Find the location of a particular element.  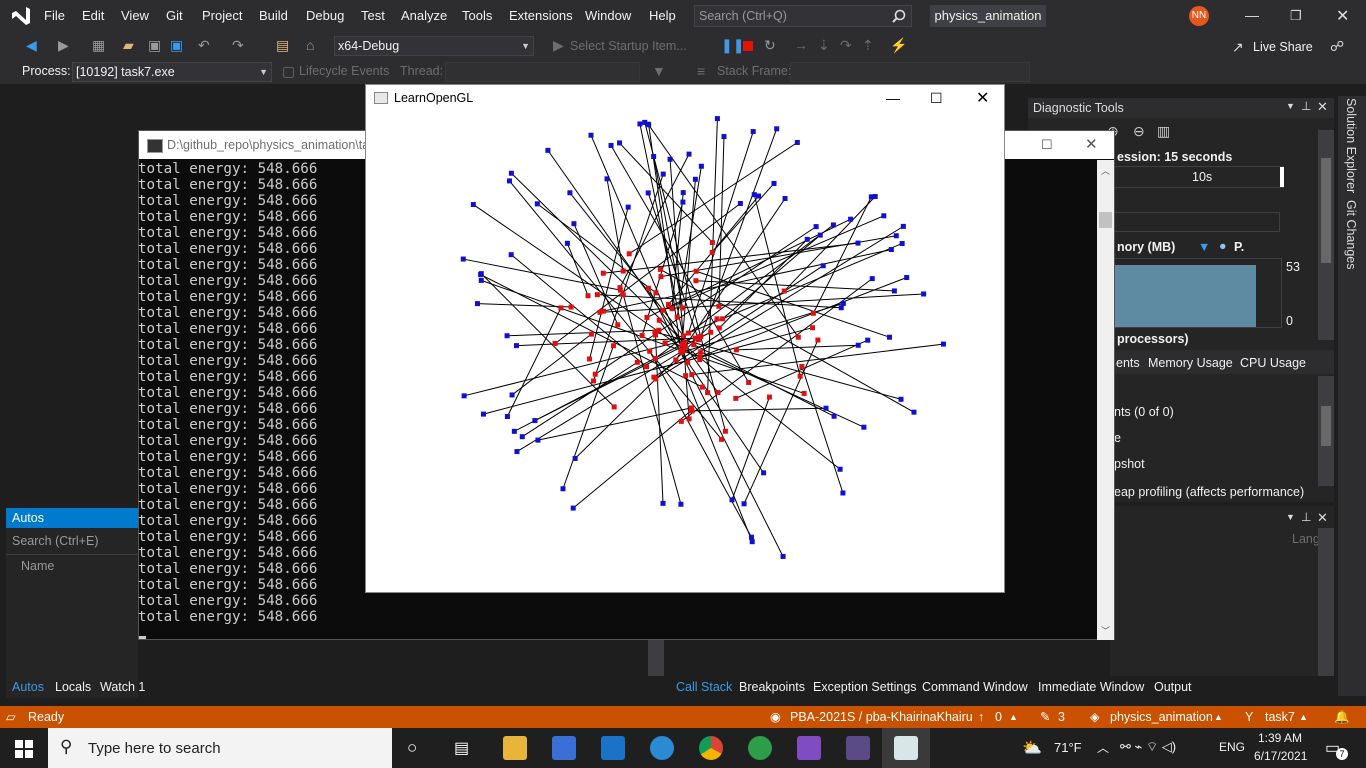

autos-scrollbar is located at coordinates (656, 656).